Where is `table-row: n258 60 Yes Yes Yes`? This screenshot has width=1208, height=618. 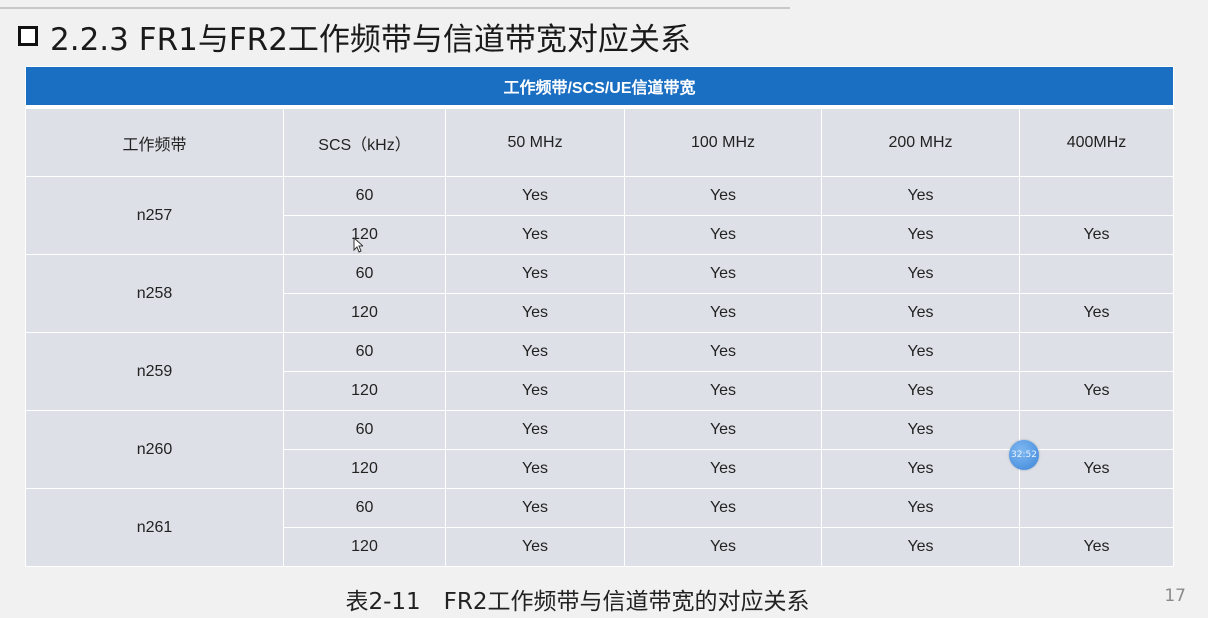 table-row: n258 60 Yes Yes Yes is located at coordinates (599, 293).